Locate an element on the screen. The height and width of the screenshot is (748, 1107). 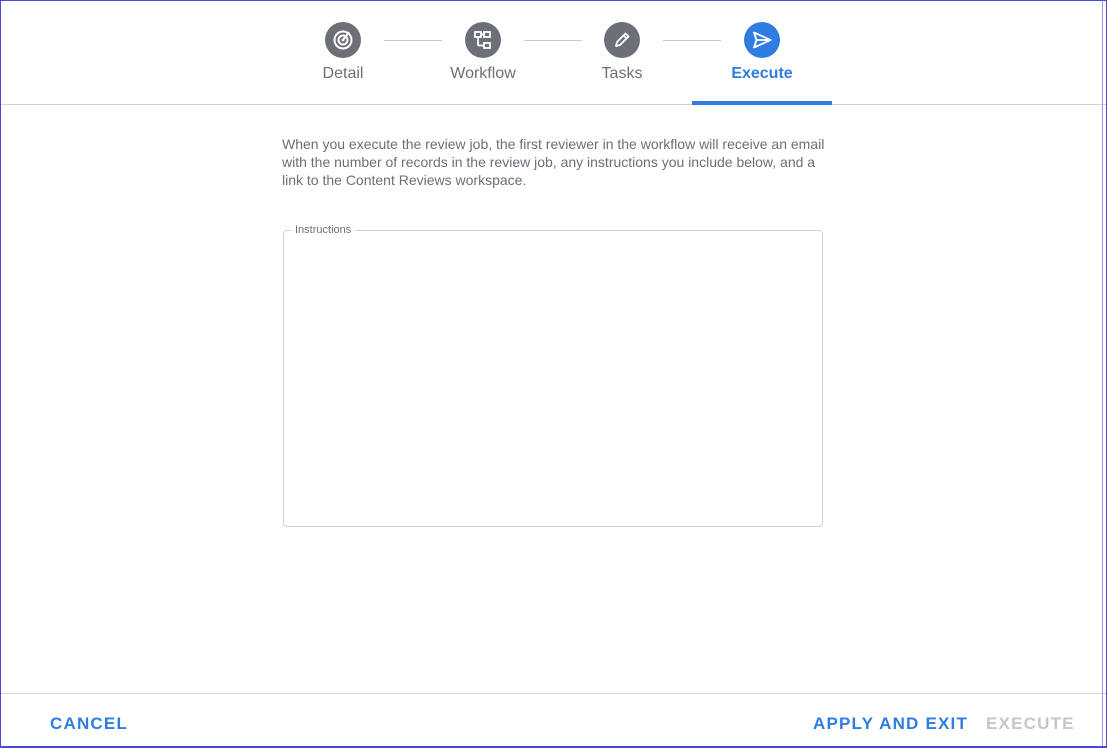
pencil-icon is located at coordinates (622, 40).